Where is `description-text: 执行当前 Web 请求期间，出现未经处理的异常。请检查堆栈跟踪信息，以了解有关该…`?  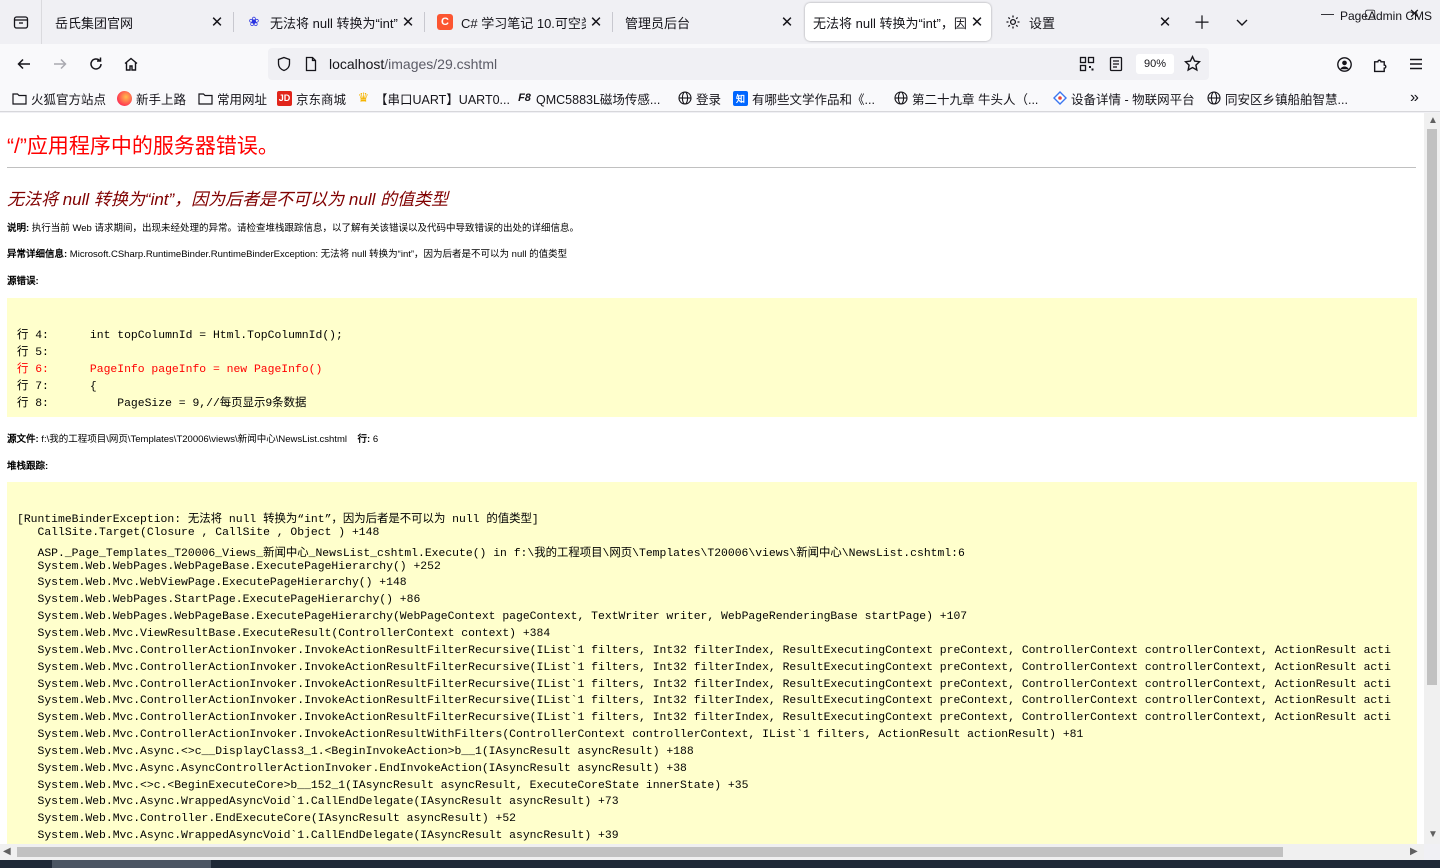 description-text: 执行当前 Web 请求期间，出现未经处理的异常。请检查堆栈跟踪信息，以了解有关该… is located at coordinates (304, 228).